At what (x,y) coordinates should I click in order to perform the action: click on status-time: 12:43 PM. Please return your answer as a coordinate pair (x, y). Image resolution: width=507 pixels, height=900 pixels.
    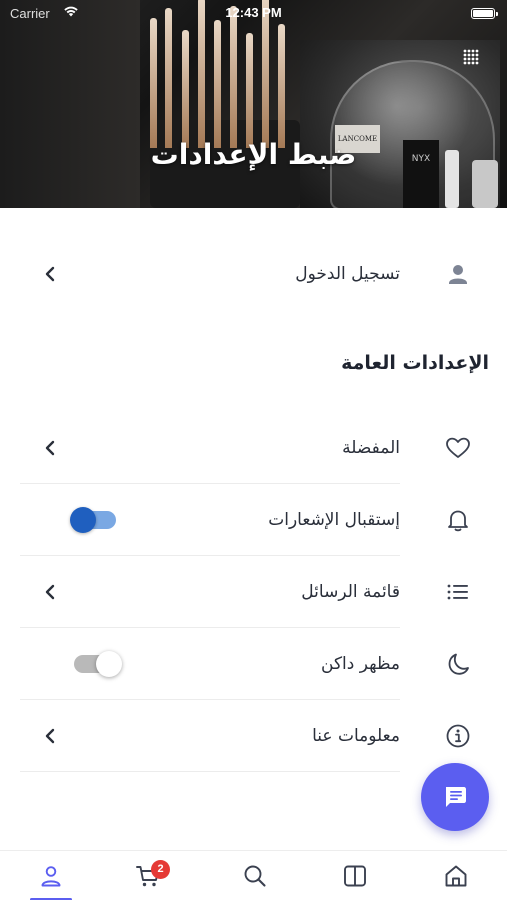
    Looking at the image, I should click on (253, 12).